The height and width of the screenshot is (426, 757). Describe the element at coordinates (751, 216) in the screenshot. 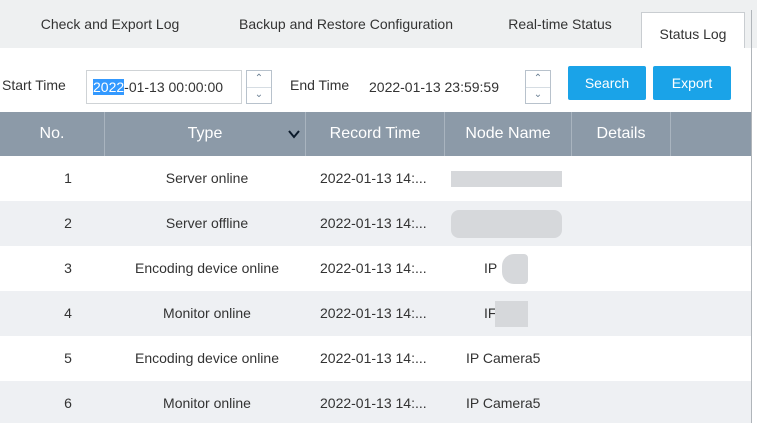

I see `panel-border` at that location.